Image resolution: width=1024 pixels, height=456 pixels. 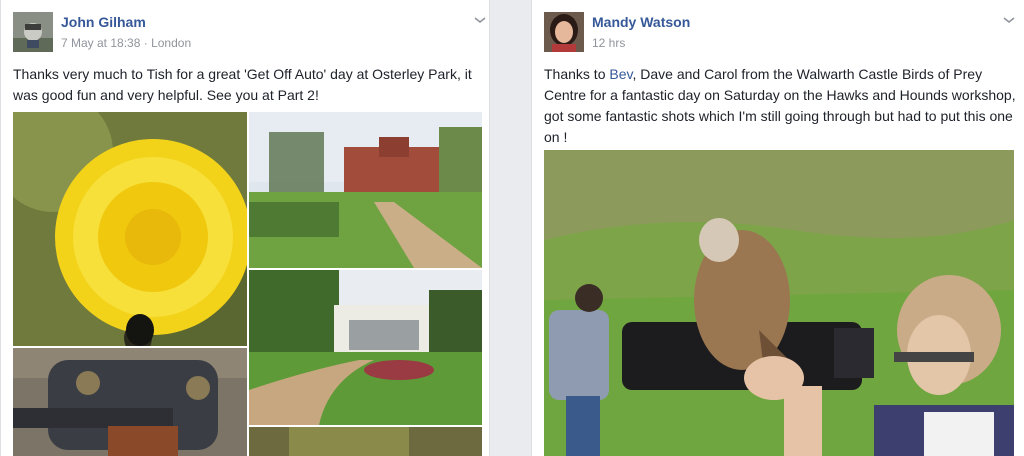 What do you see at coordinates (365, 190) in the screenshot?
I see `photo-osterley-house-path` at bounding box center [365, 190].